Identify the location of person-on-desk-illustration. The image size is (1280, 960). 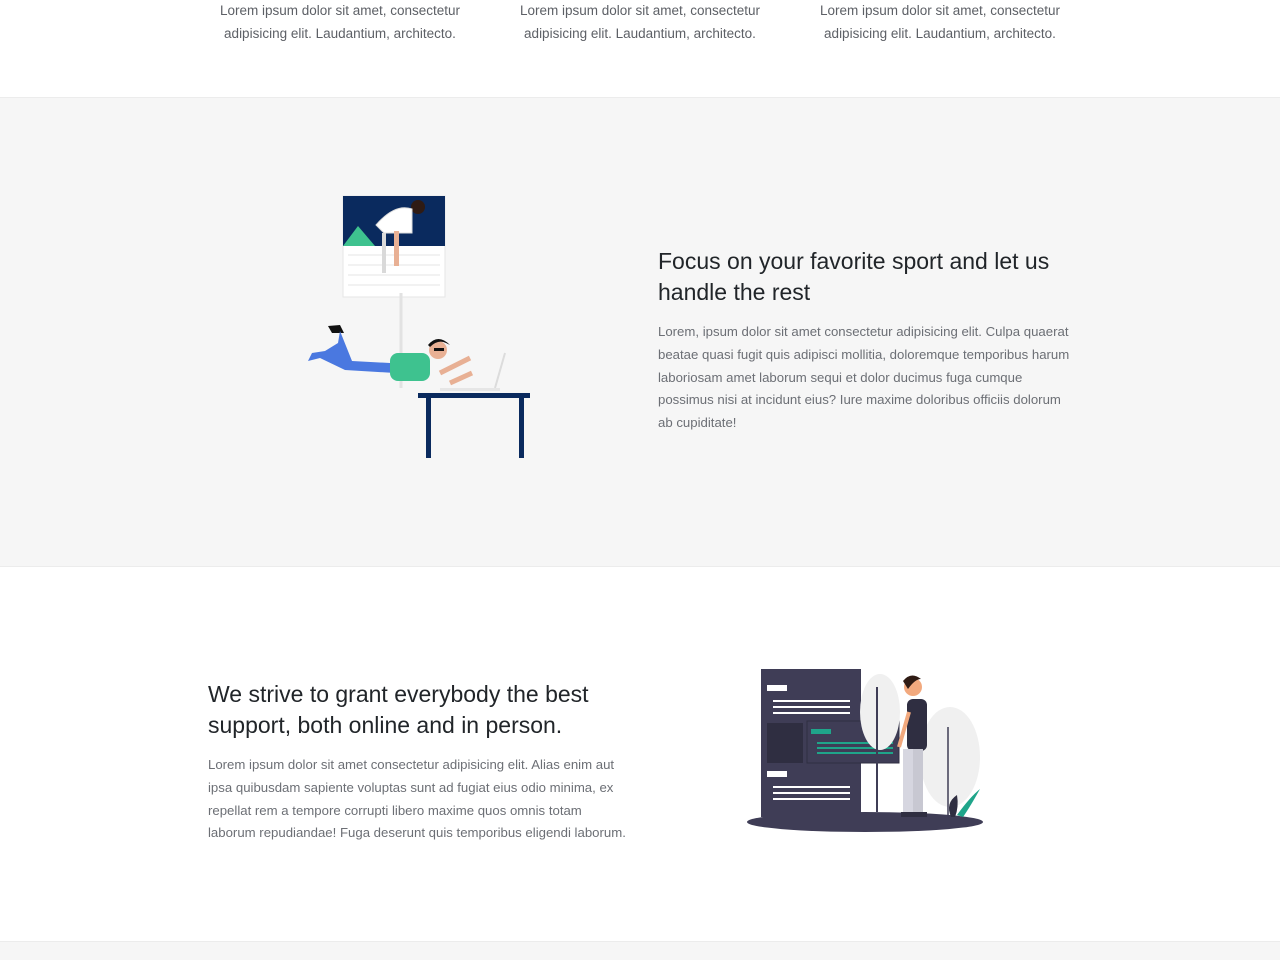
(419, 326).